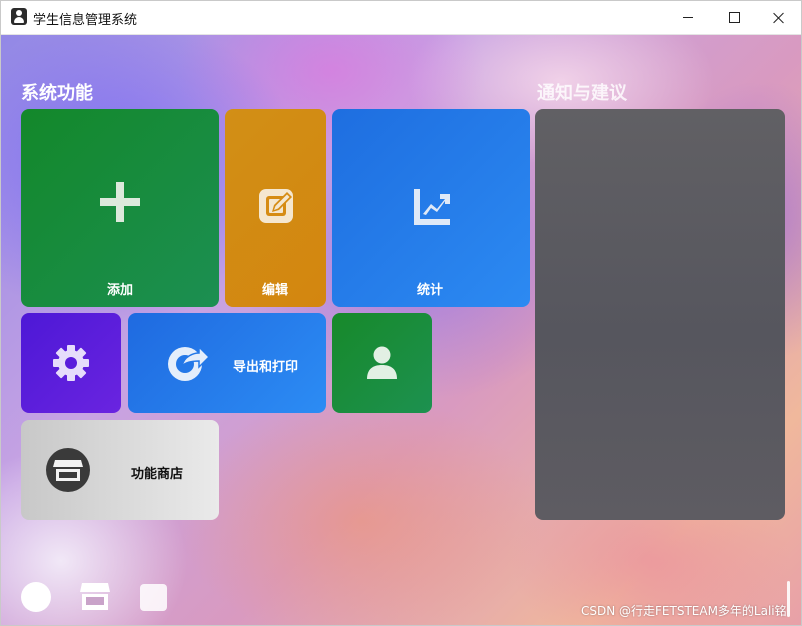 This screenshot has height=626, width=802. I want to click on tile-stats: 统计, so click(431, 208).